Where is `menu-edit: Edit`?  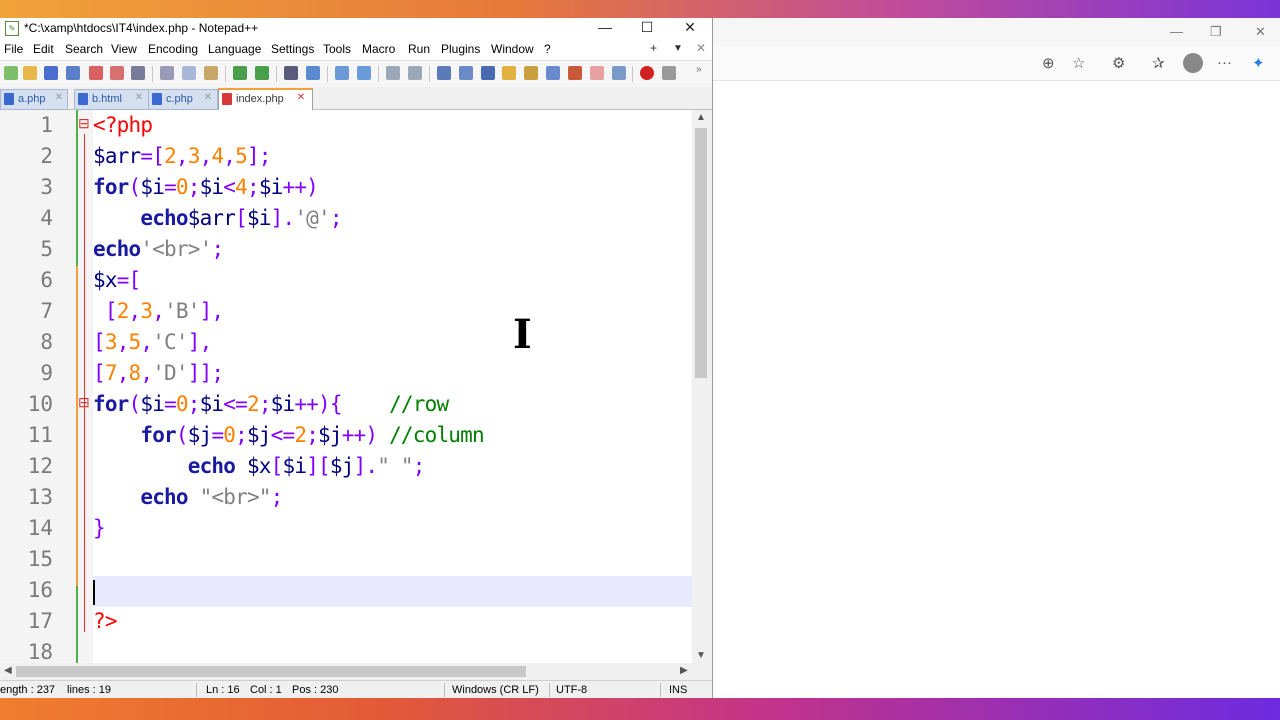
menu-edit: Edit is located at coordinates (43, 49).